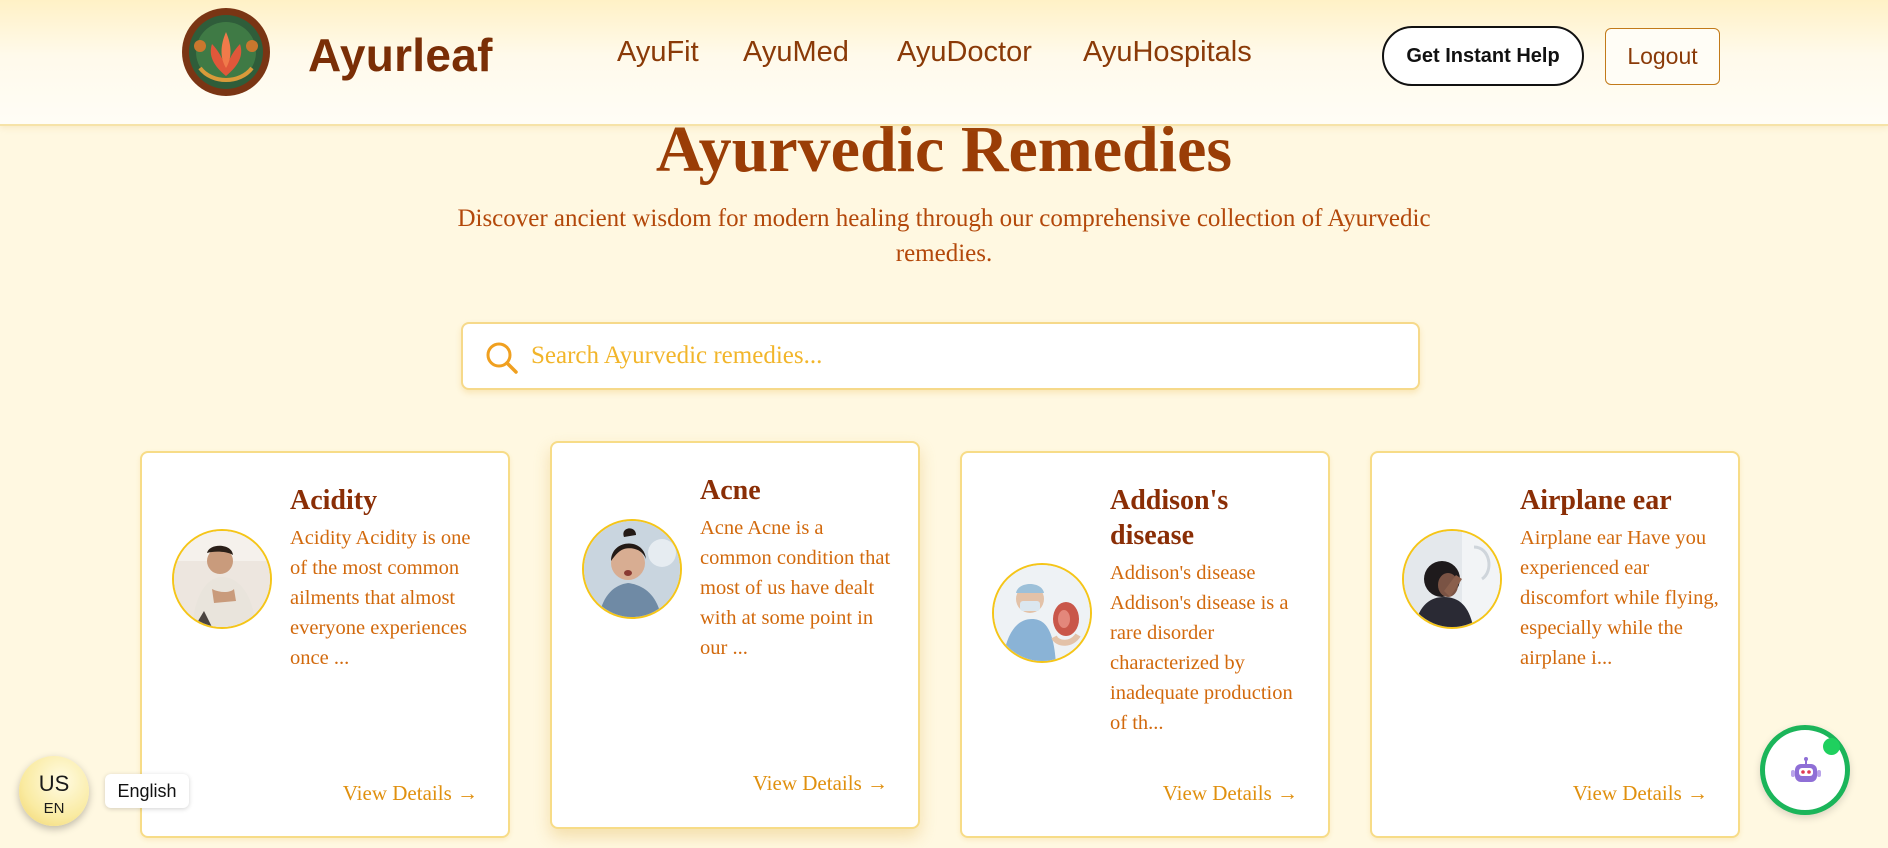 This screenshot has height=848, width=1888. Describe the element at coordinates (1167, 52) in the screenshot. I see `nav-item-ayuhospitals: AyuHospitals` at that location.